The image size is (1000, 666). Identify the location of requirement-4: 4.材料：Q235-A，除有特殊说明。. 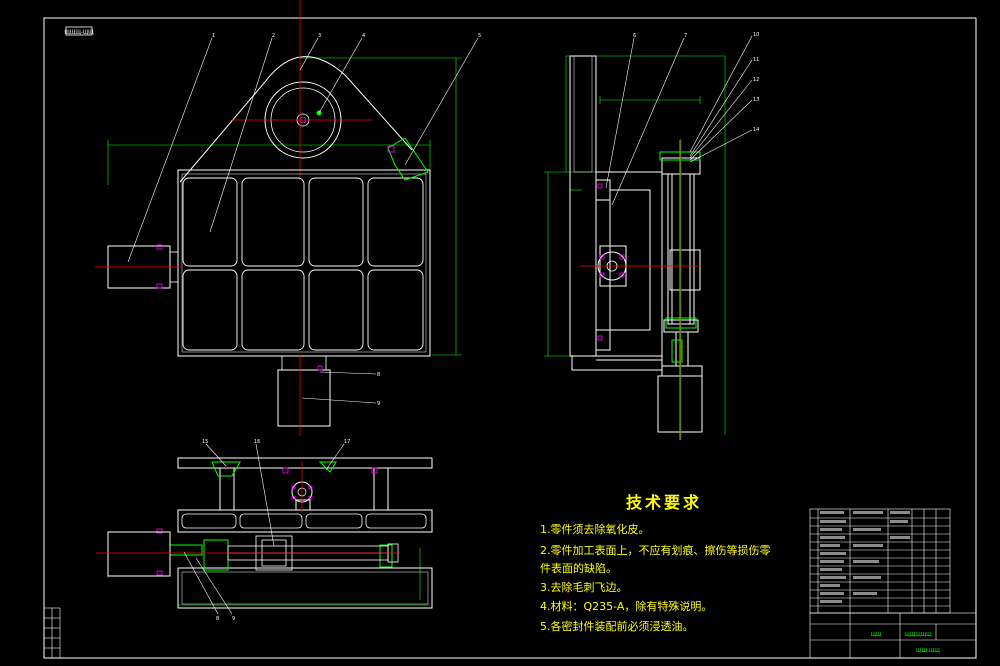
(626, 606).